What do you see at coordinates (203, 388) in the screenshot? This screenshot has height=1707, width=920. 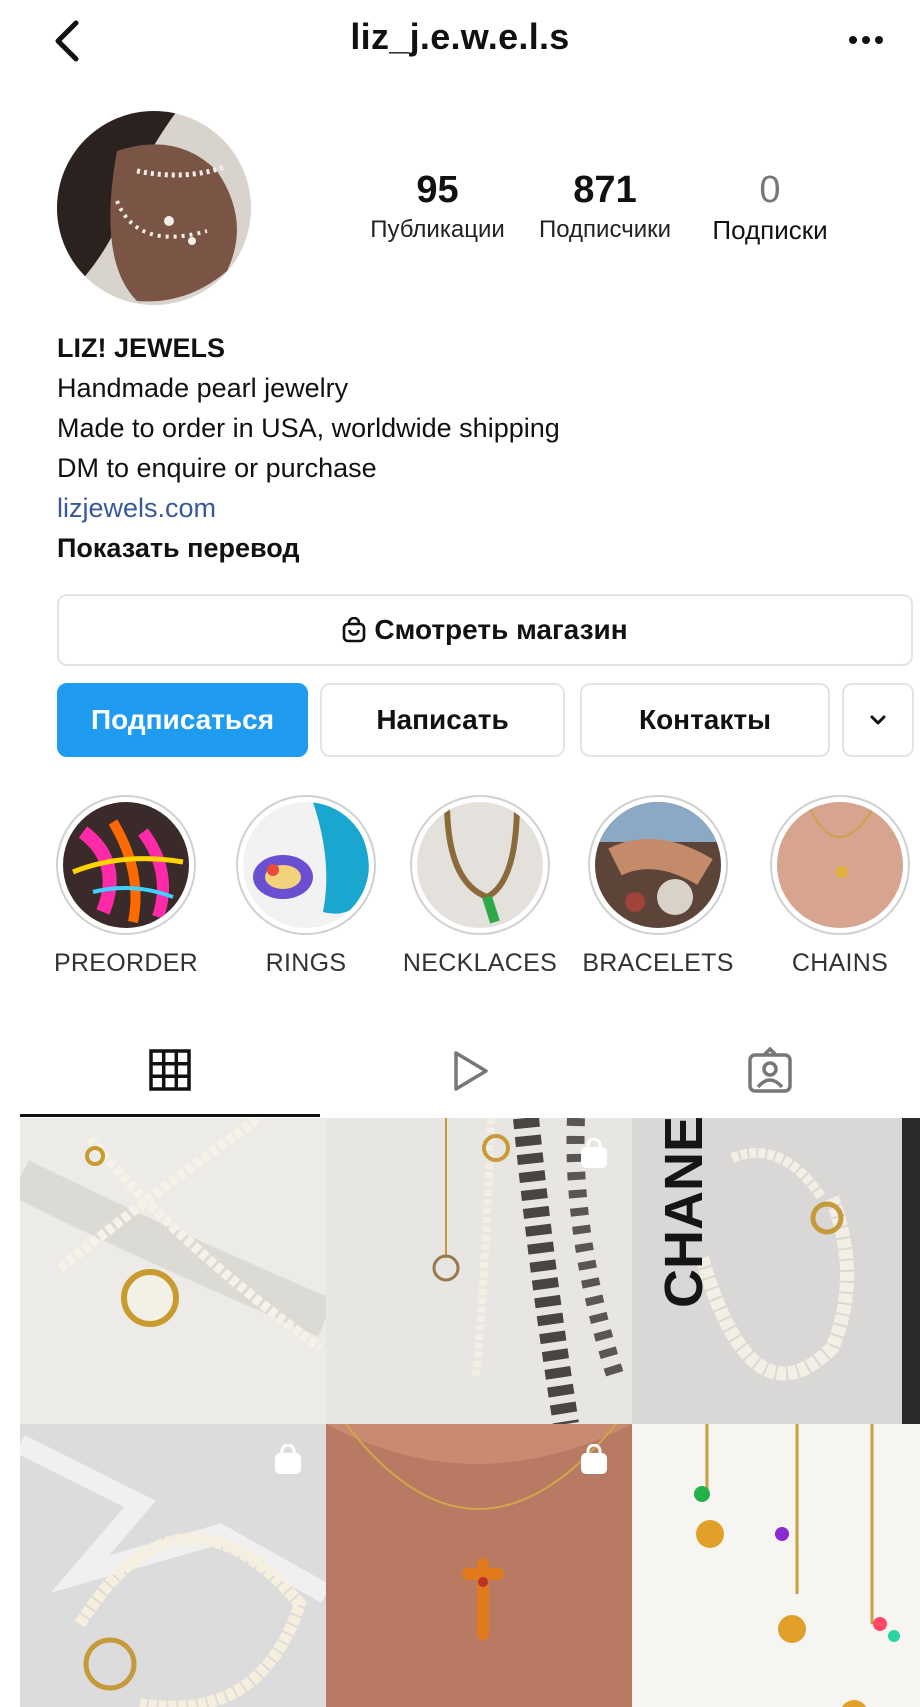 I see `bio-line: Handmade pearl jewelry` at bounding box center [203, 388].